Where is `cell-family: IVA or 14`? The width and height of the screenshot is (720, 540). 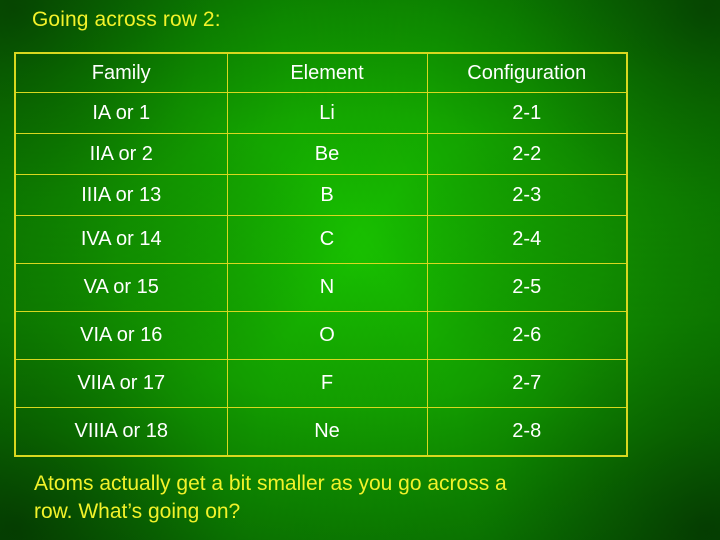 cell-family: IVA or 14 is located at coordinates (121, 239).